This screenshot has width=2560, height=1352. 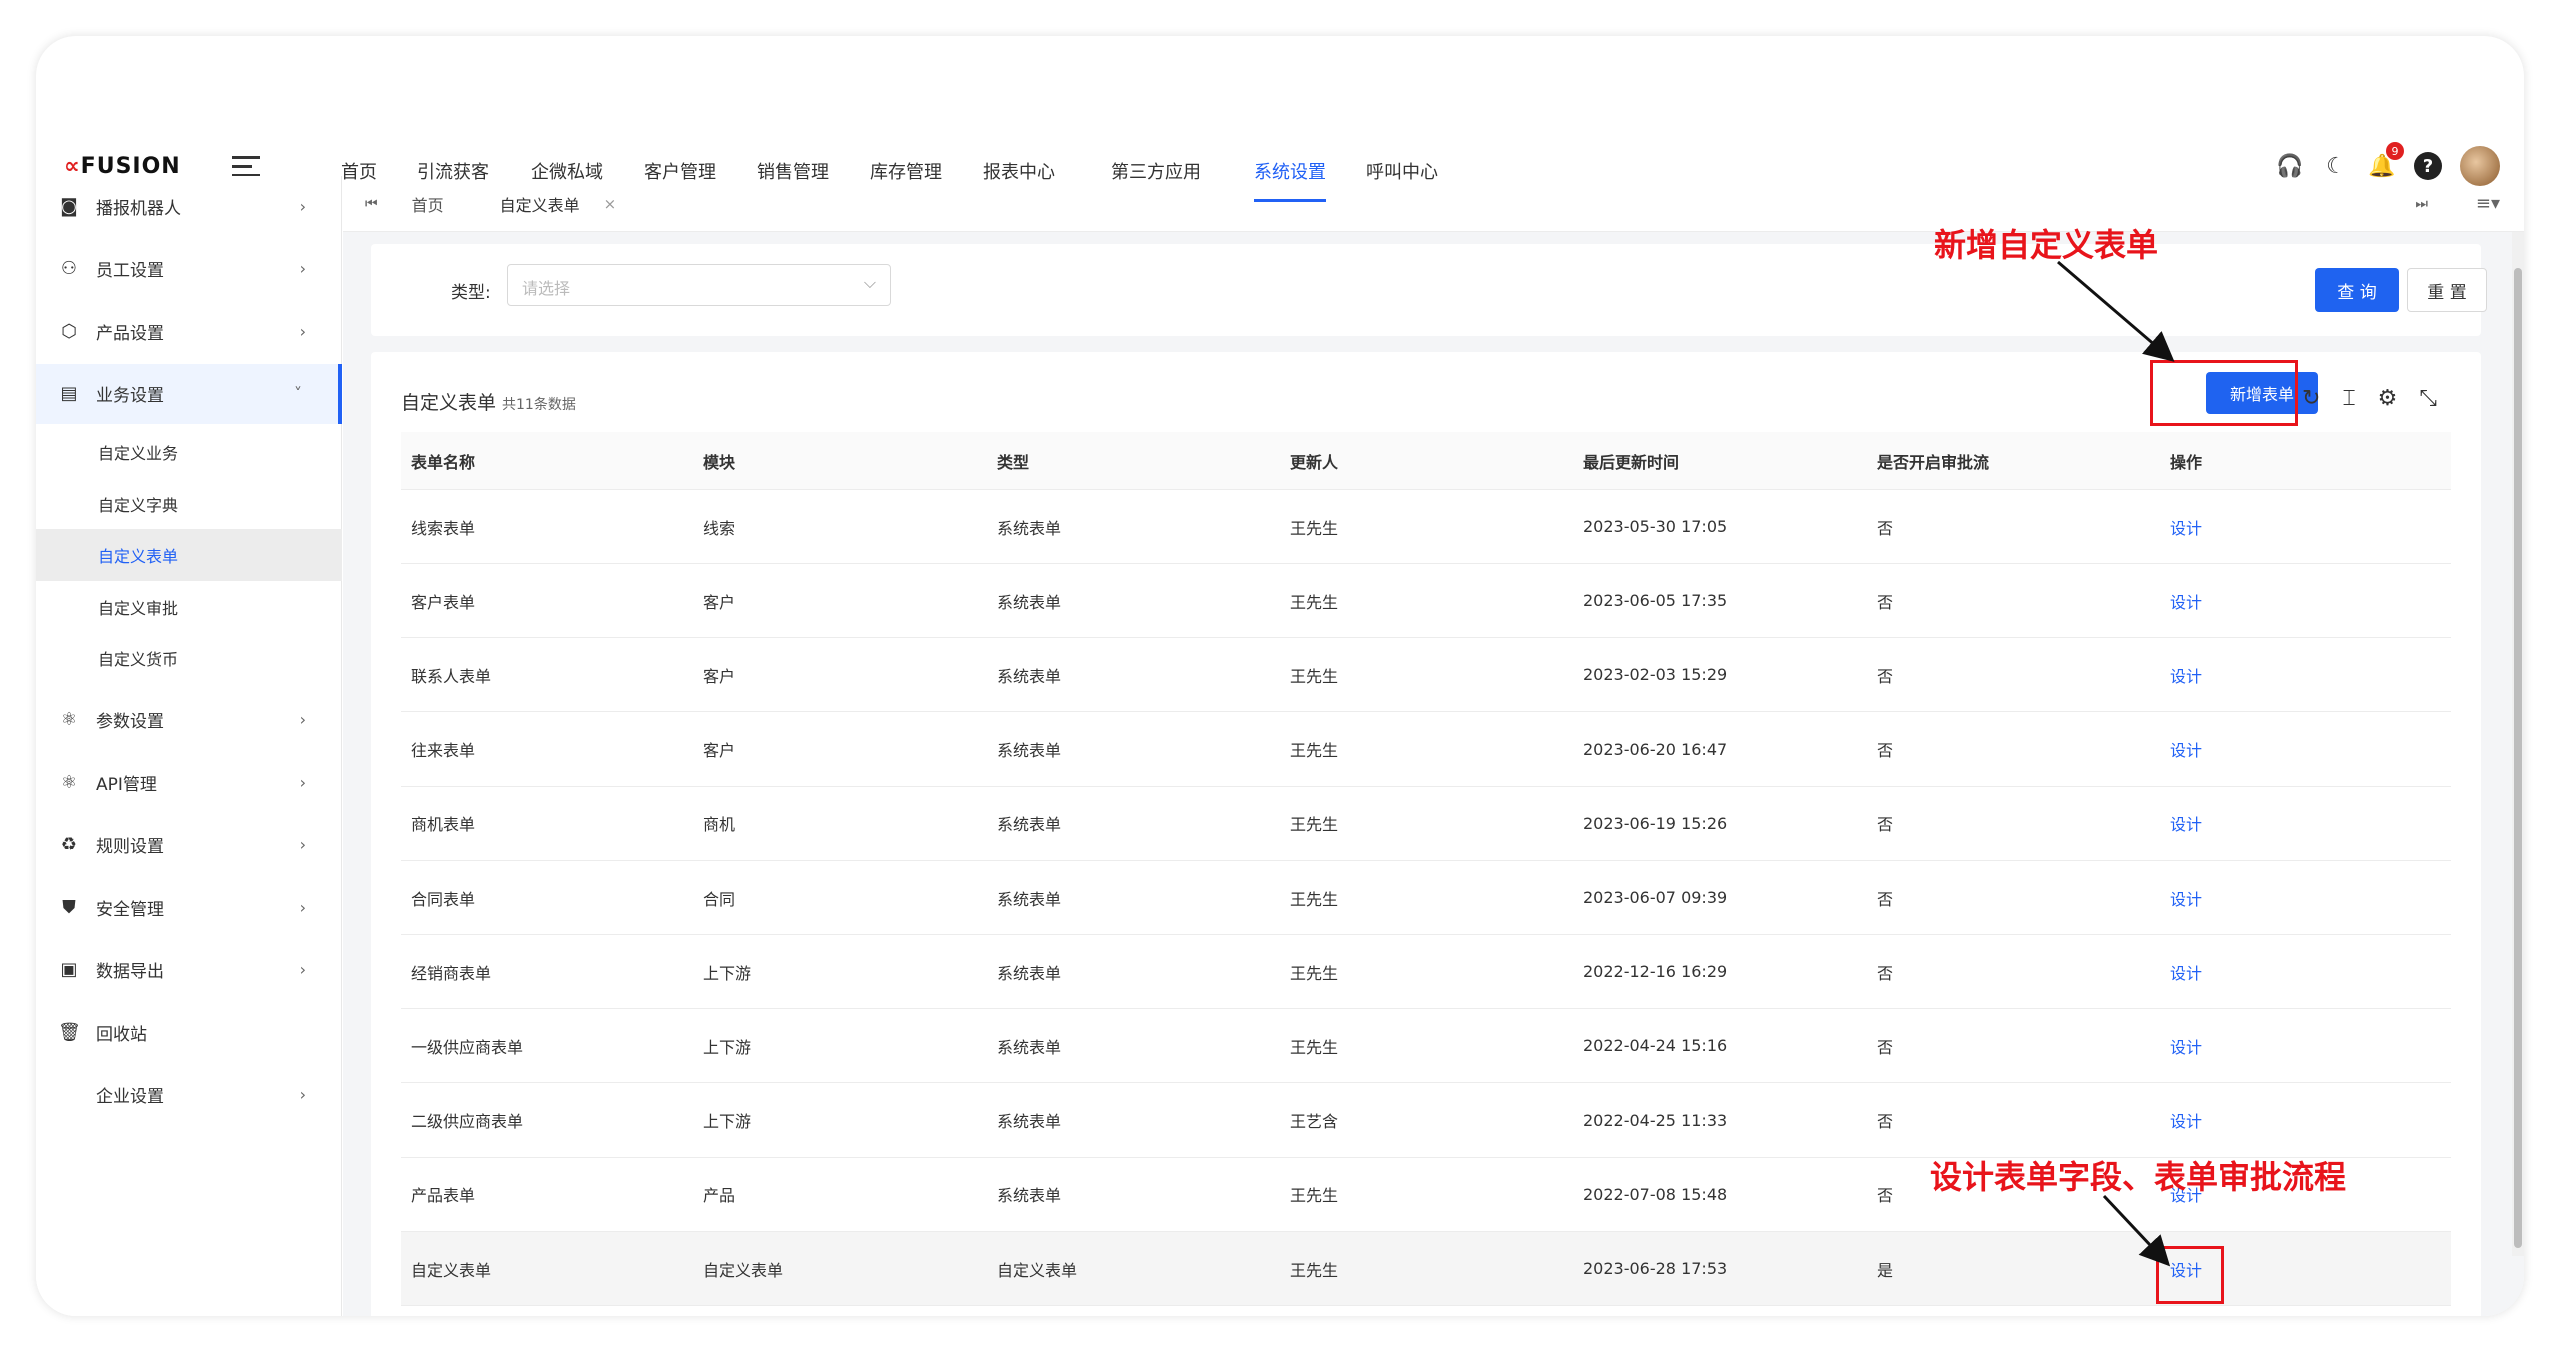 I want to click on table-cell: 是, so click(x=1885, y=1270).